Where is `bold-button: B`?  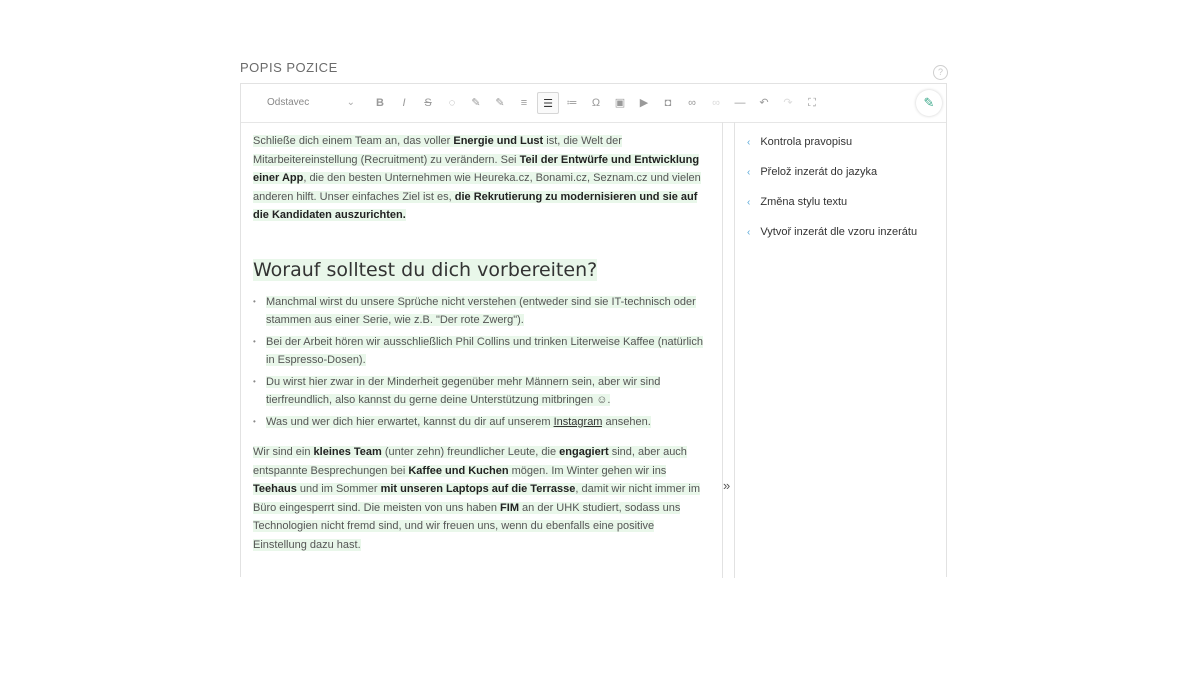 bold-button: B is located at coordinates (380, 103).